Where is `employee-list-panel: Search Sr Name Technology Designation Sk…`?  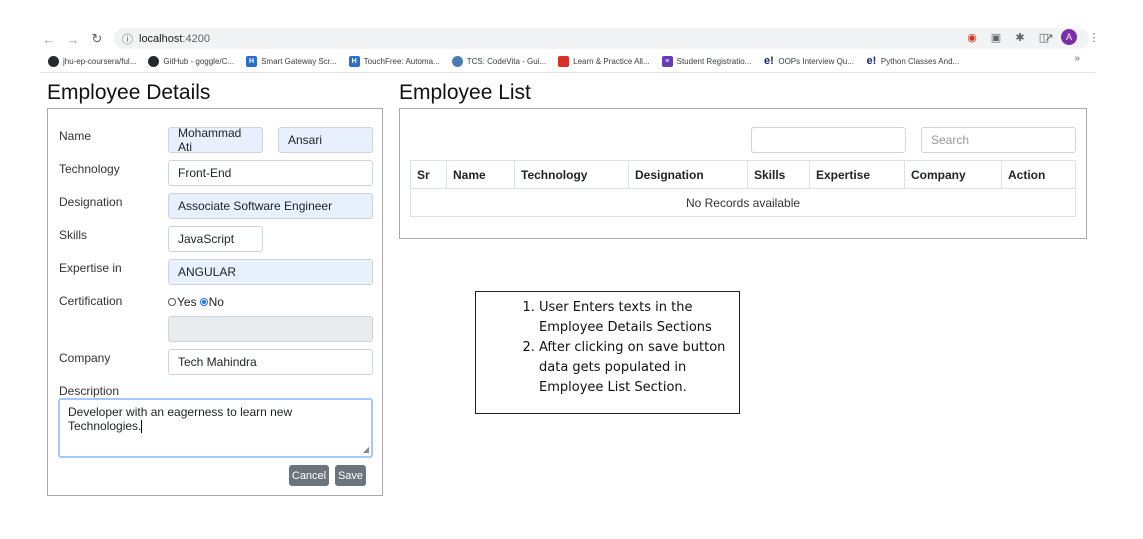
employee-list-panel: Search Sr Name Technology Designation Sk… is located at coordinates (743, 173).